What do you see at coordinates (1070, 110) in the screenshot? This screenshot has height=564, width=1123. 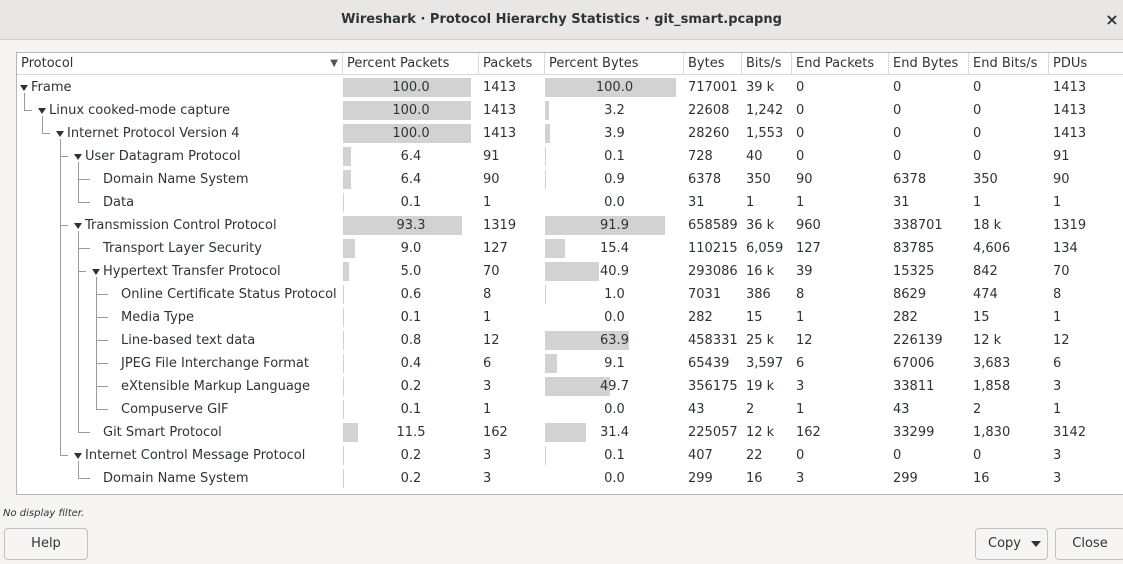 I see `pdus-cell: 1413` at bounding box center [1070, 110].